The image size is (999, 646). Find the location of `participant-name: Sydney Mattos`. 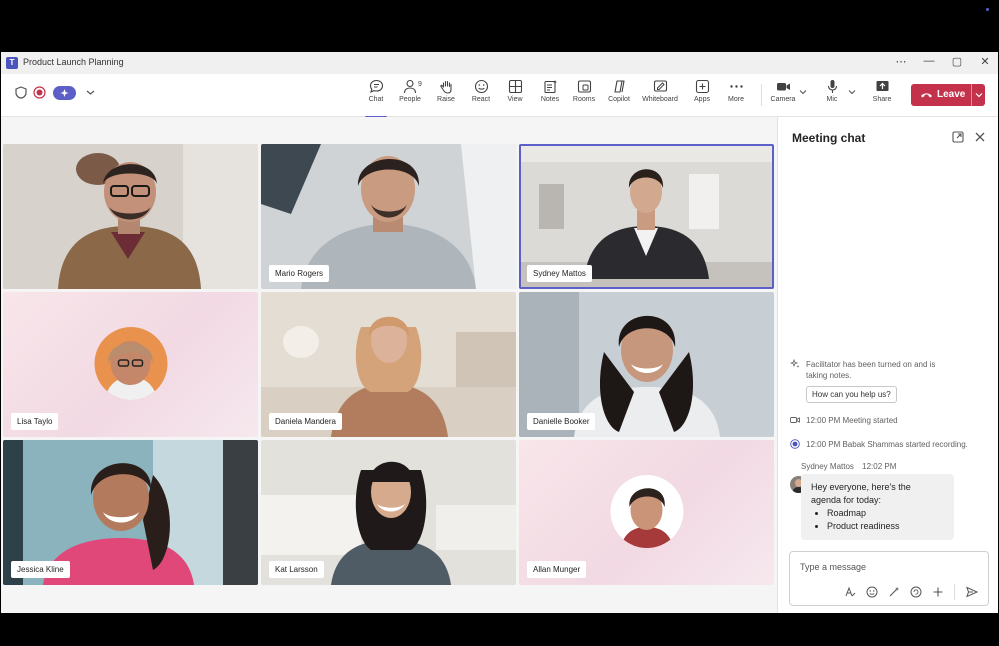

participant-name: Sydney Mattos is located at coordinates (559, 273).